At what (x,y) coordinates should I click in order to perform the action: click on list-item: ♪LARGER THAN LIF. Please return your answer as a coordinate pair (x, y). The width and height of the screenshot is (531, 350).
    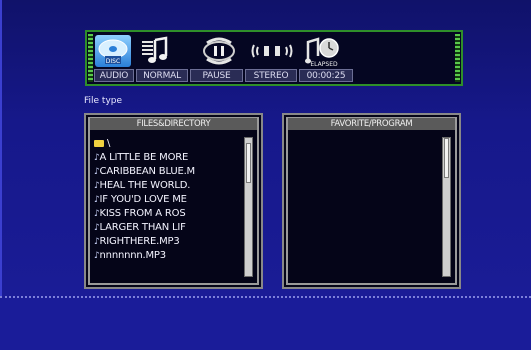
    Looking at the image, I should click on (167, 228).